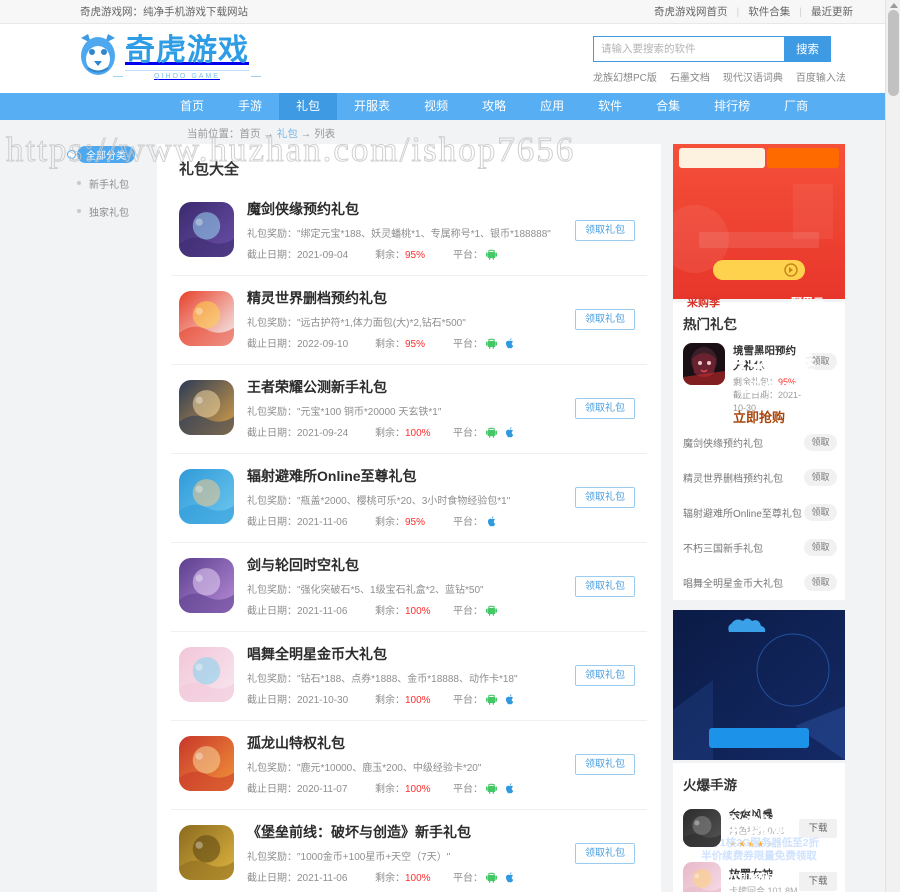  What do you see at coordinates (743, 582) in the screenshot?
I see `hot-gift-item-name: 唱舞全明星金币大礼包` at bounding box center [743, 582].